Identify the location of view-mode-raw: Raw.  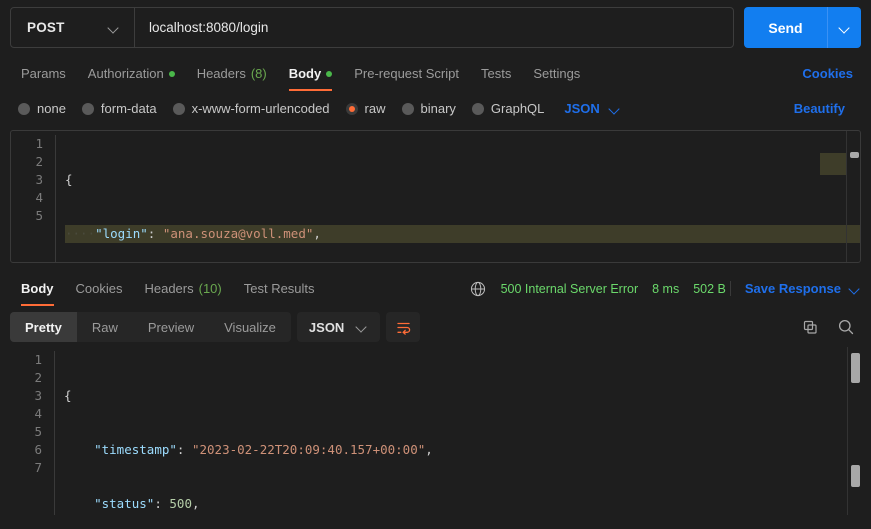
(105, 327).